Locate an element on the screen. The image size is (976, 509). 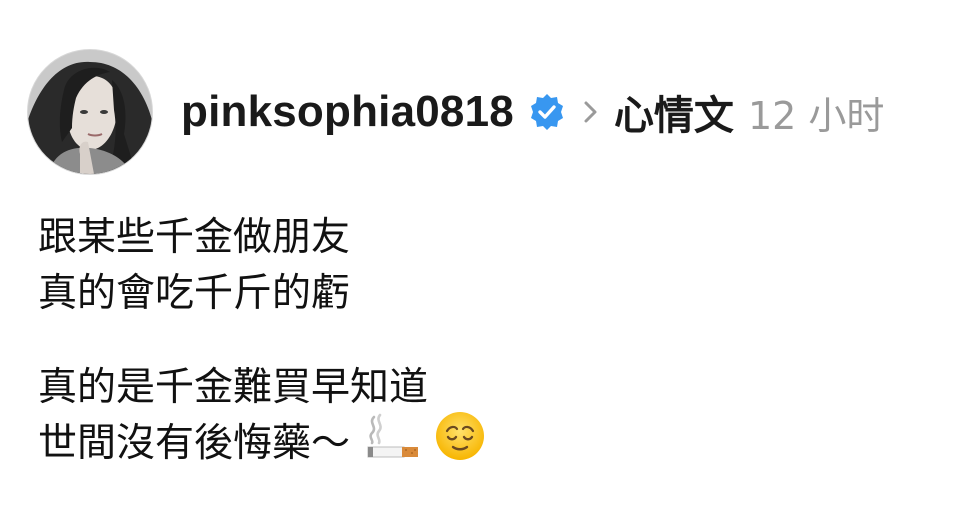
avatar-image is located at coordinates (90, 112).